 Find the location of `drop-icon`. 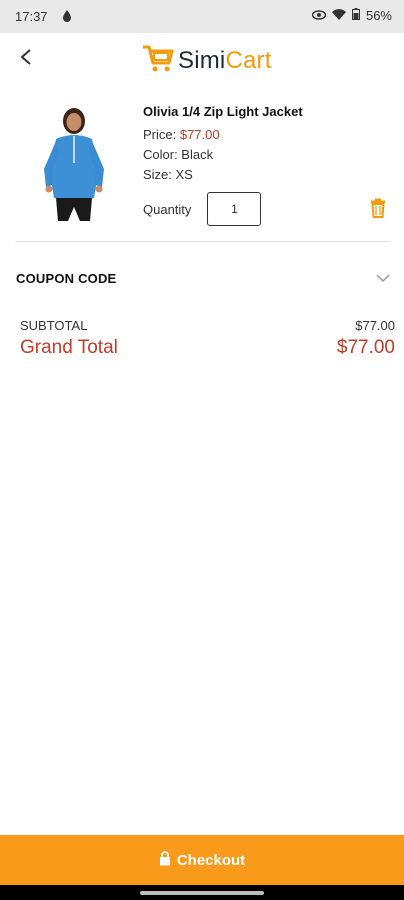

drop-icon is located at coordinates (67, 17).